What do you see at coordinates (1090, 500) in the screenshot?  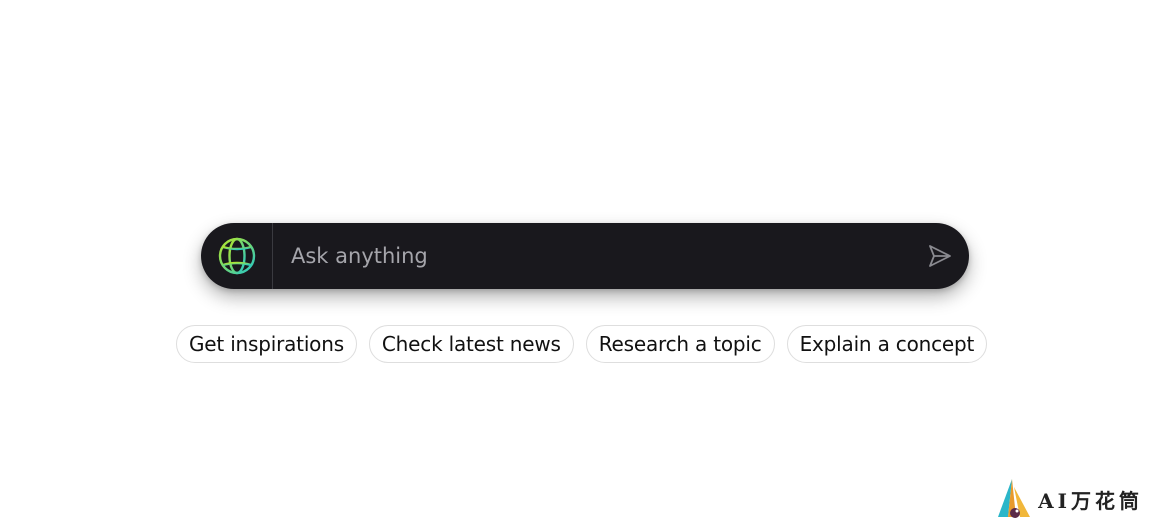 I see `watermark-text: AI万花筒` at bounding box center [1090, 500].